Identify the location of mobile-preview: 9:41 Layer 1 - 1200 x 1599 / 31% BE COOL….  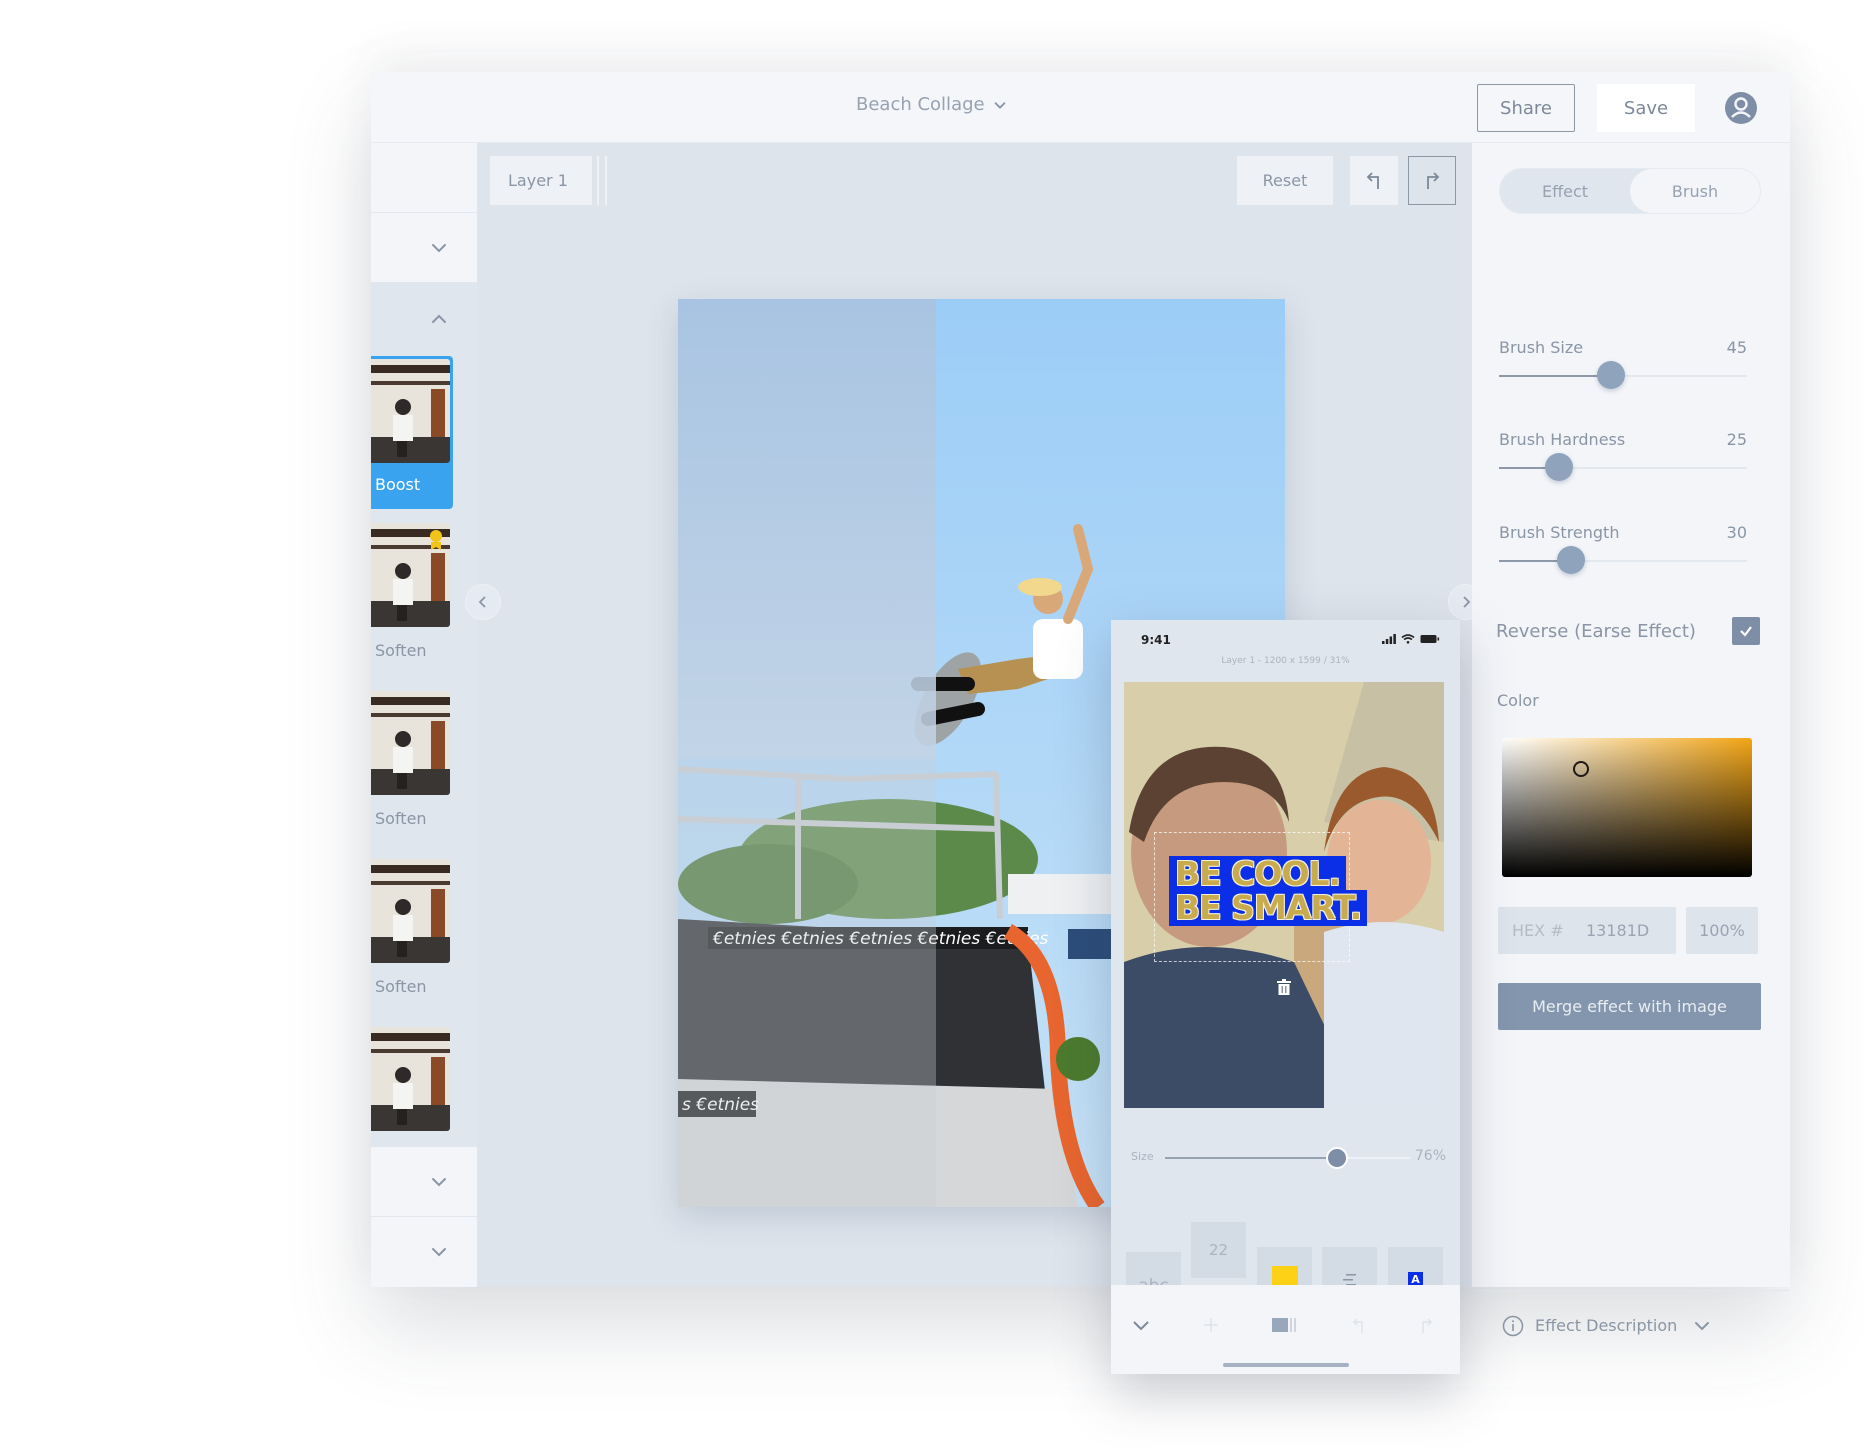
(1285, 997).